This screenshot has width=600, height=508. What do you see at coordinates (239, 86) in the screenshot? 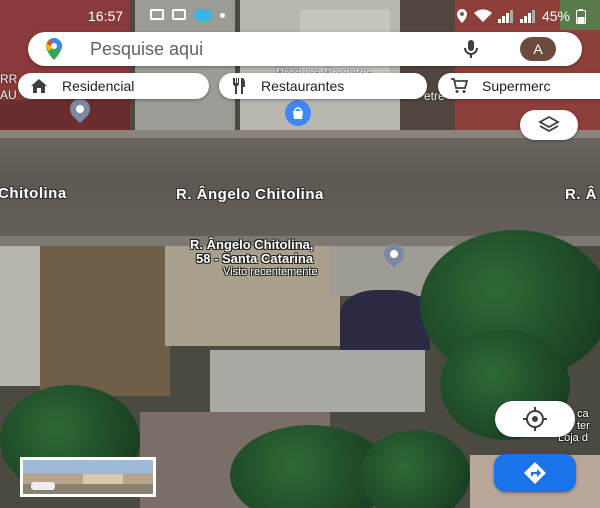
I see `fork-knife-icon` at bounding box center [239, 86].